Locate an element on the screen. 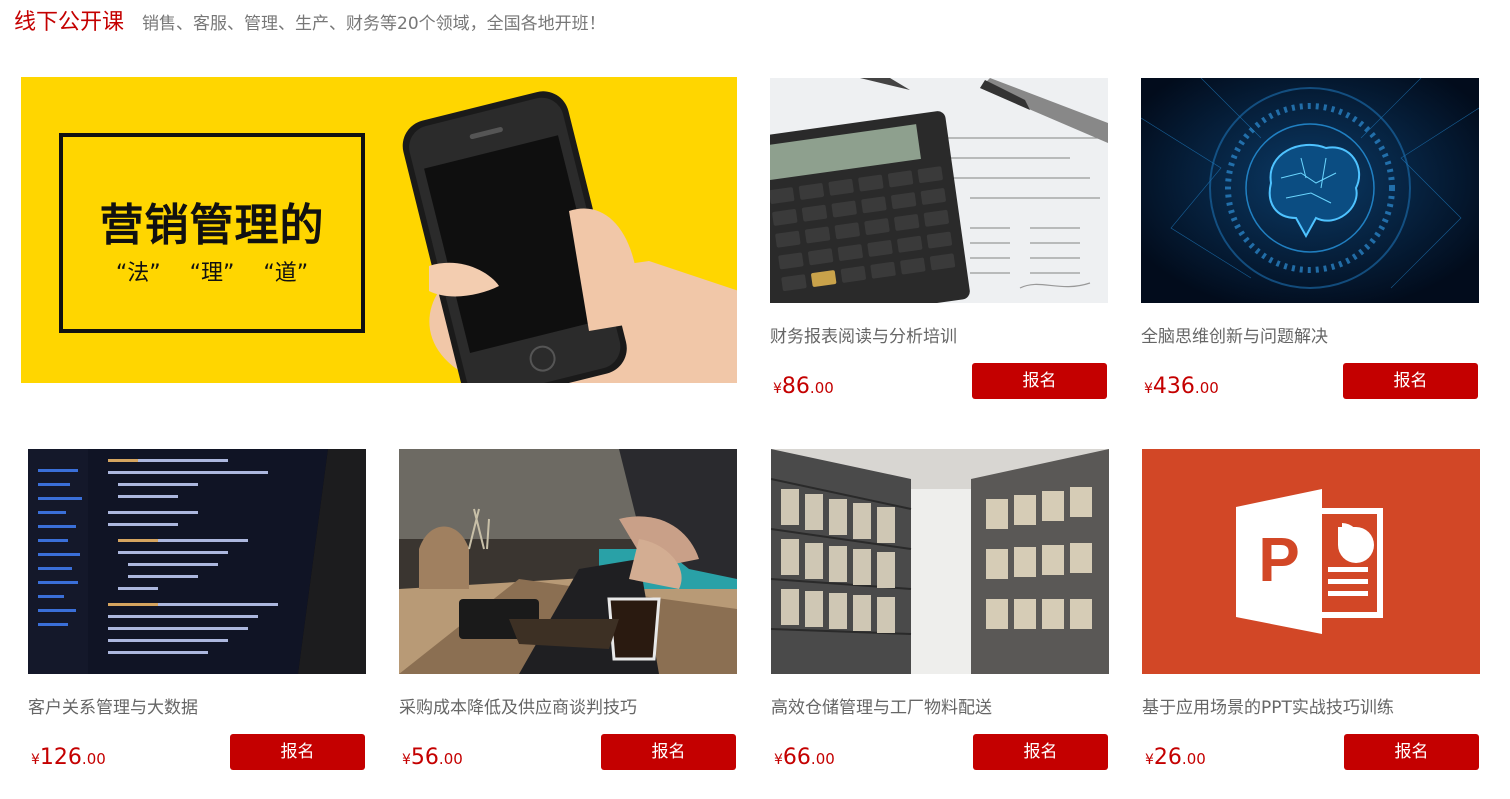 This screenshot has height=799, width=1510. brain-image is located at coordinates (1310, 190).